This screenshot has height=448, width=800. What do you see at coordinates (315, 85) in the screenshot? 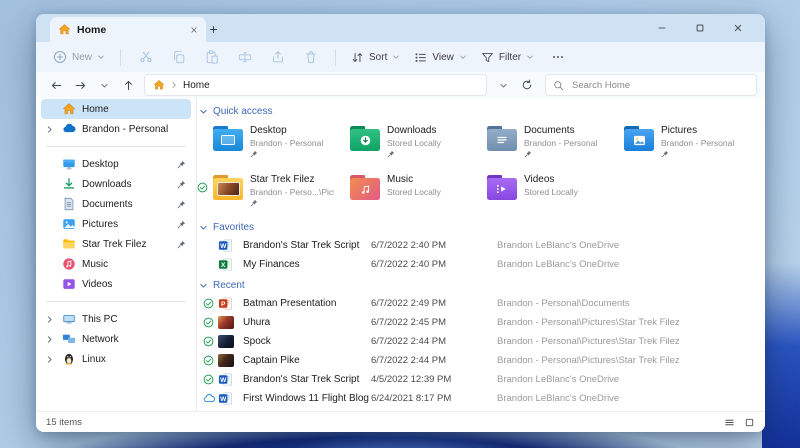
I see `breadcrumb: Home` at bounding box center [315, 85].